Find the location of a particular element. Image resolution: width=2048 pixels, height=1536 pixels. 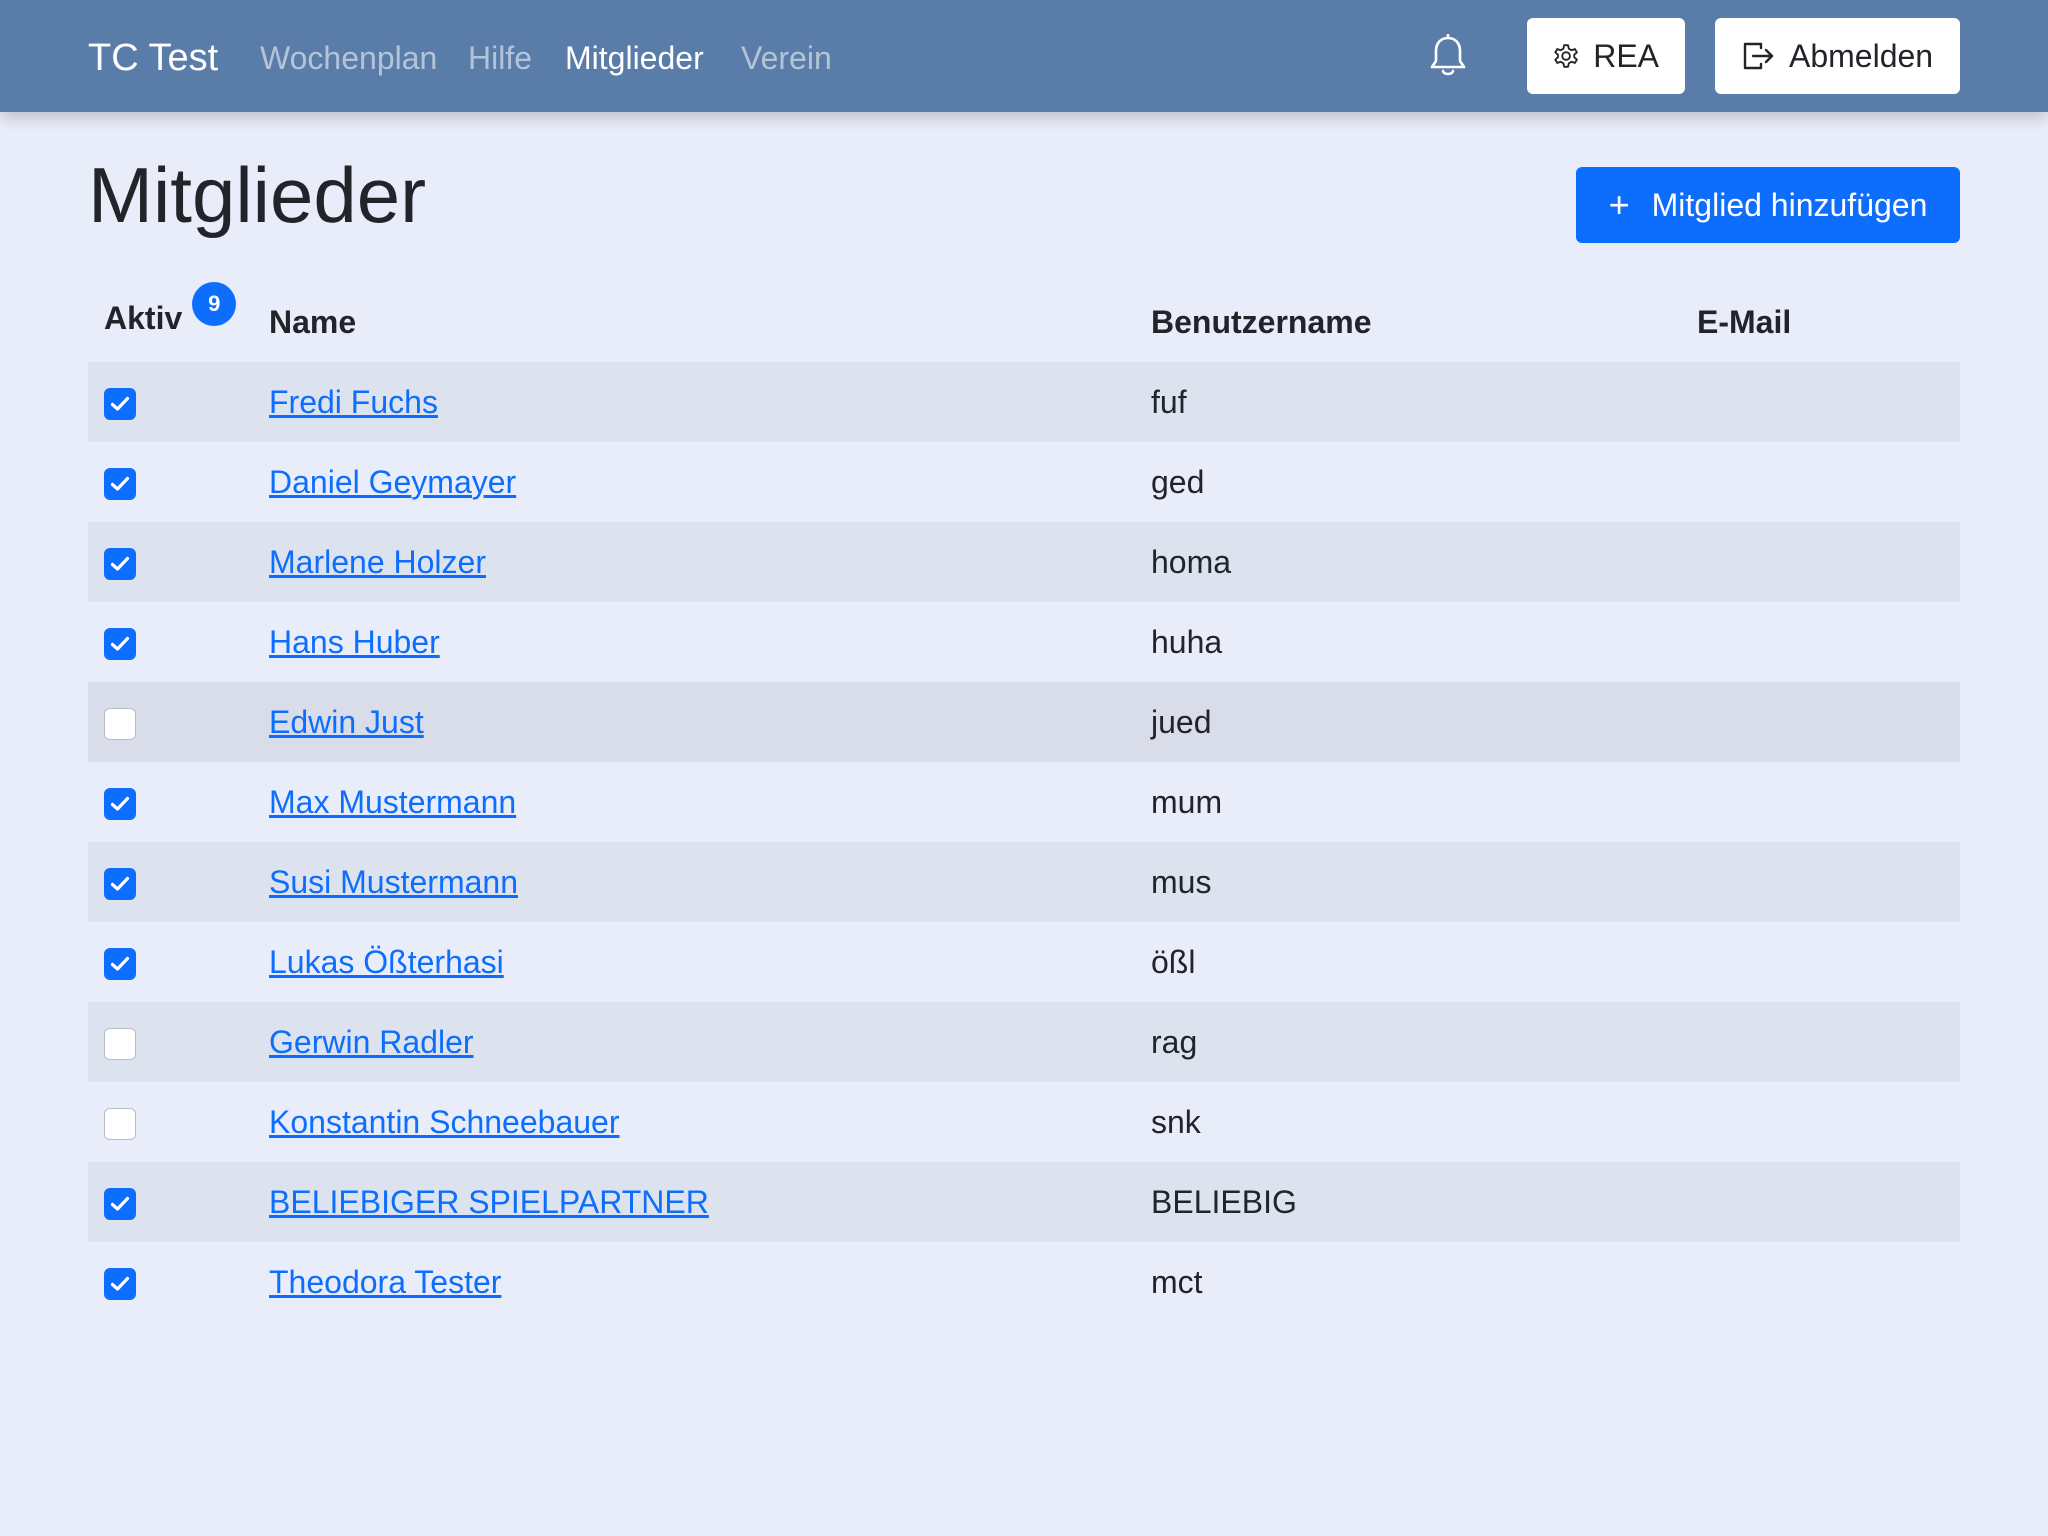

header-active: Aktiv 9 is located at coordinates (170, 322).